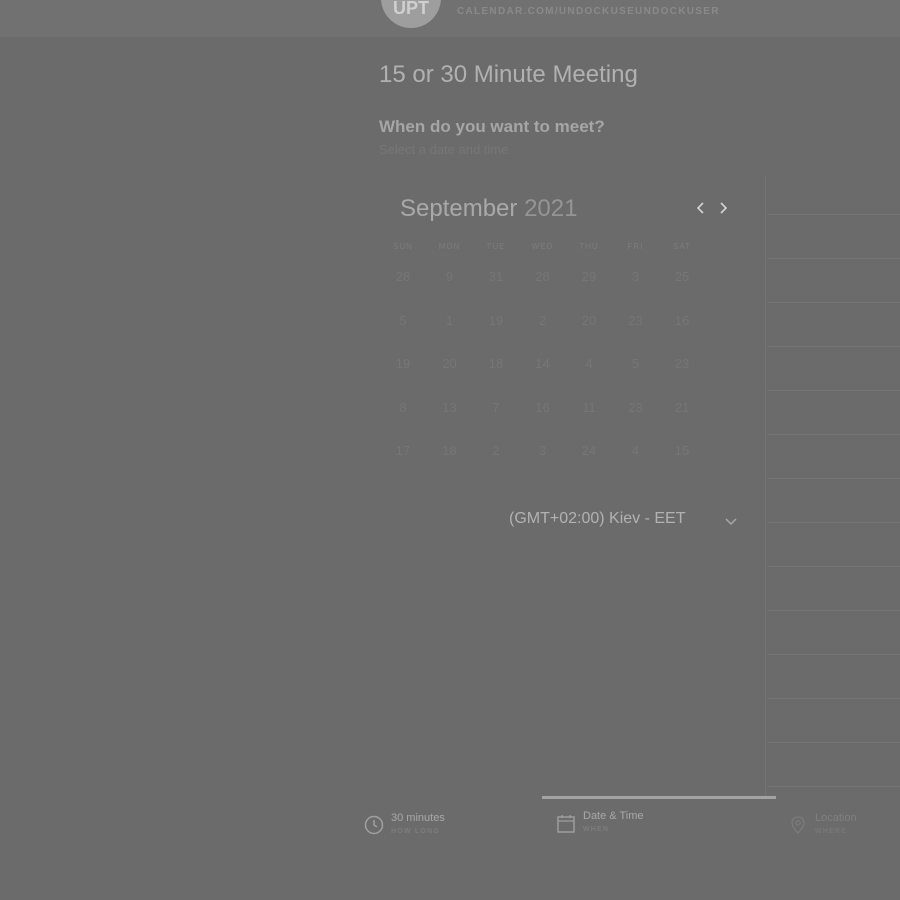 This screenshot has height=900, width=900. What do you see at coordinates (543, 364) in the screenshot?
I see `calendar-day: 14` at bounding box center [543, 364].